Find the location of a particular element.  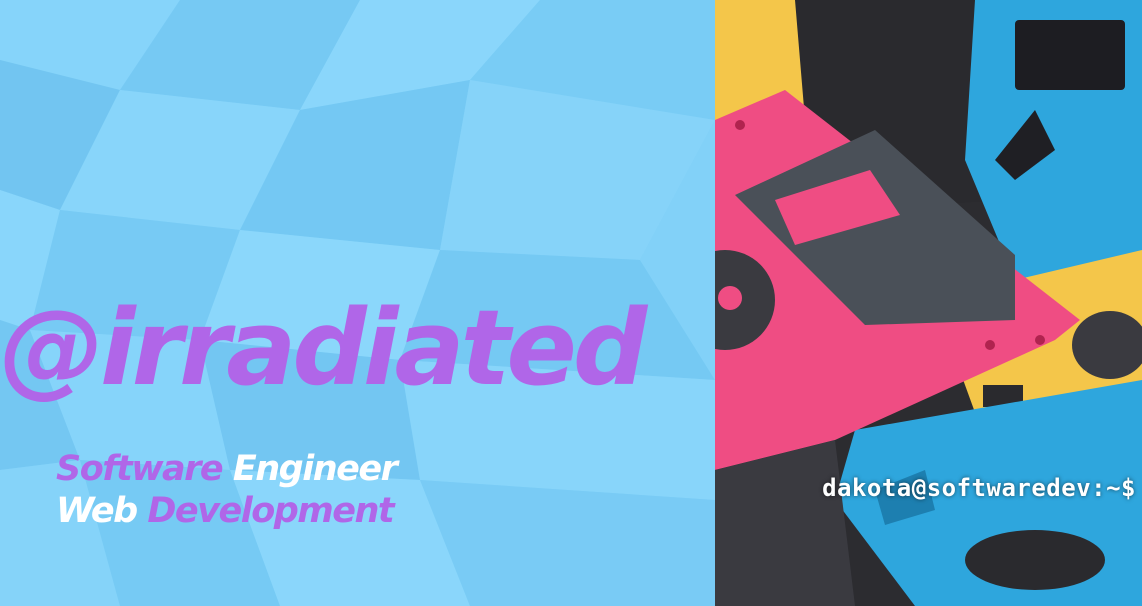

handle-label: @irradiated is located at coordinates (323, 348).